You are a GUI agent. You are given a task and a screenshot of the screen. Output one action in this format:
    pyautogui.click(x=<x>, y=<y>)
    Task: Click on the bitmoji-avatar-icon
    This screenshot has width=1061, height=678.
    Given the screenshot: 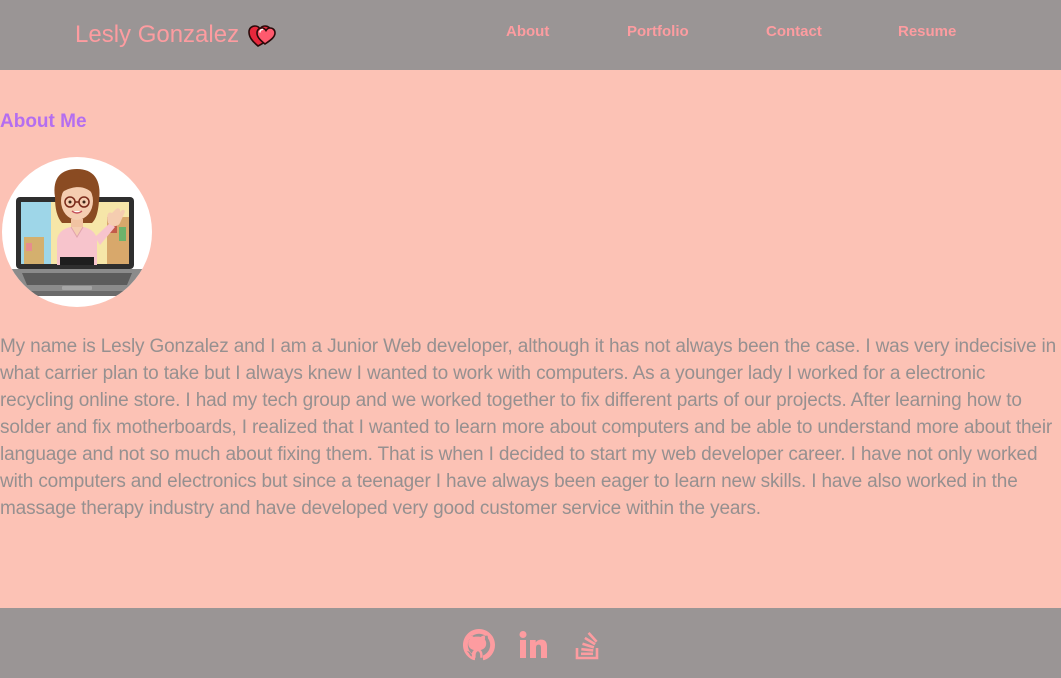 What is the action you would take?
    pyautogui.click(x=77, y=232)
    